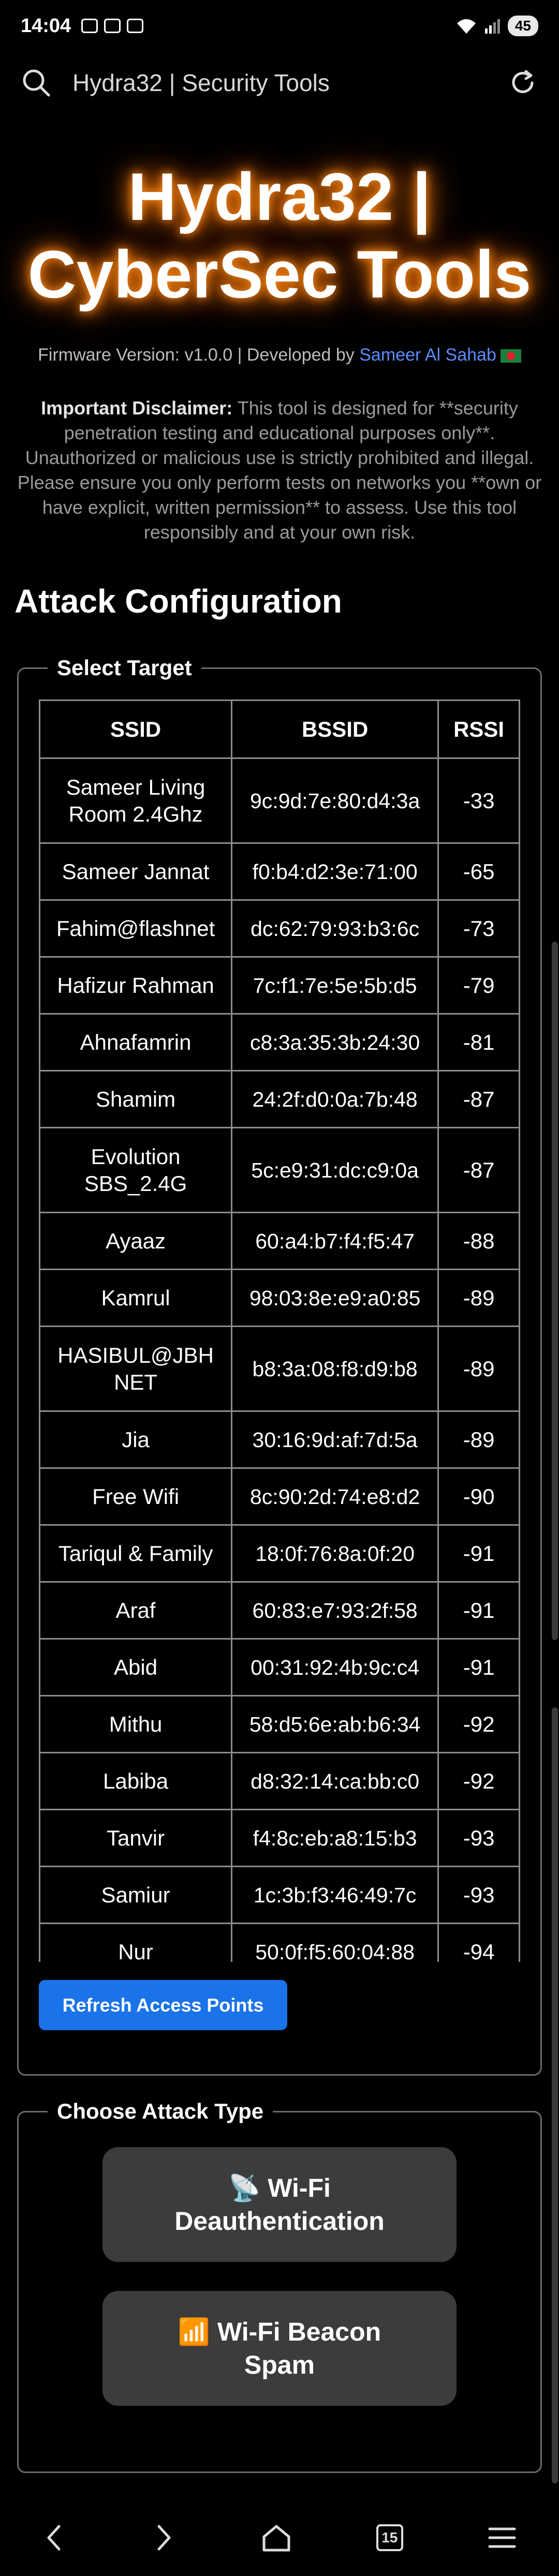  What do you see at coordinates (279, 197) in the screenshot?
I see `page-title-line1: Hydra32 |` at bounding box center [279, 197].